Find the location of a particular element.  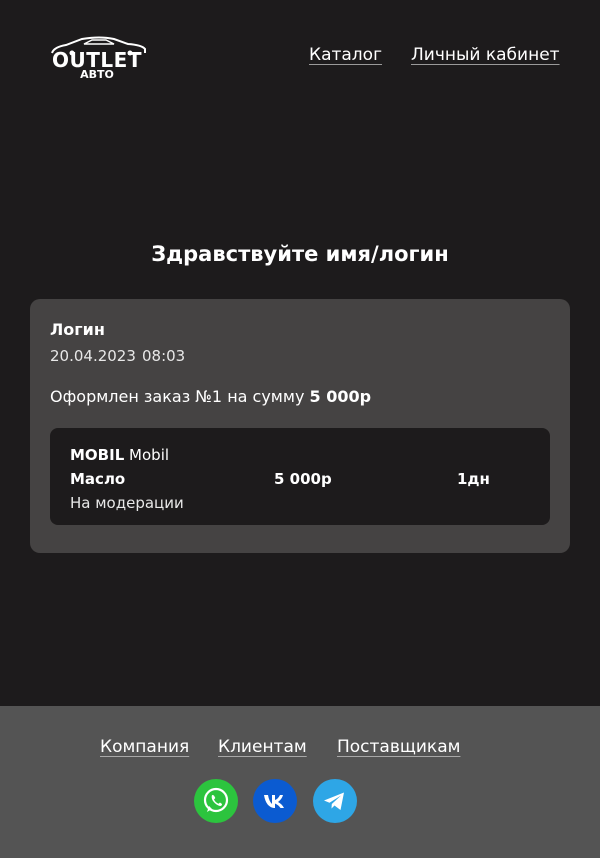

telegram-button is located at coordinates (335, 801).